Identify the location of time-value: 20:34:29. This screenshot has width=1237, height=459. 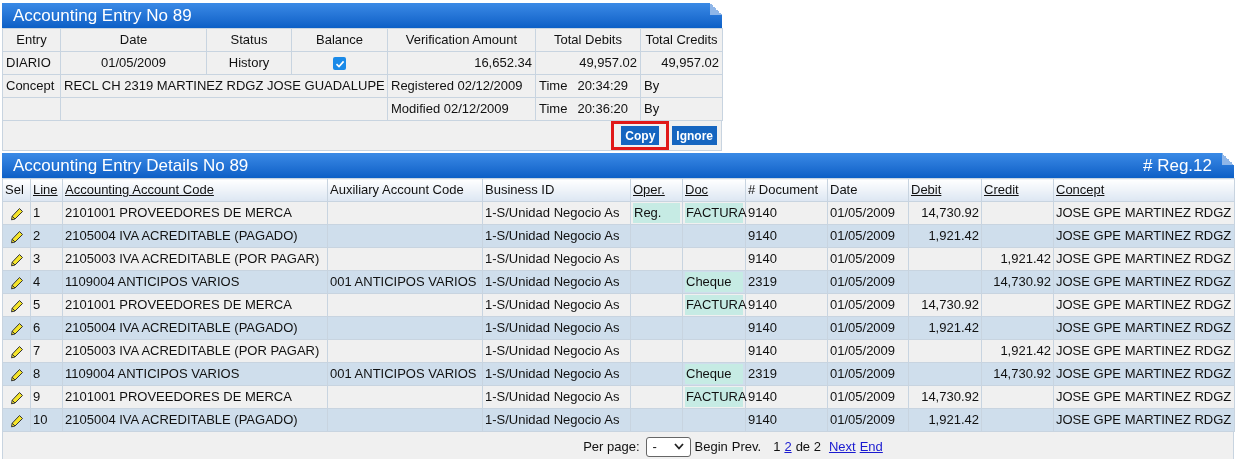
(602, 86).